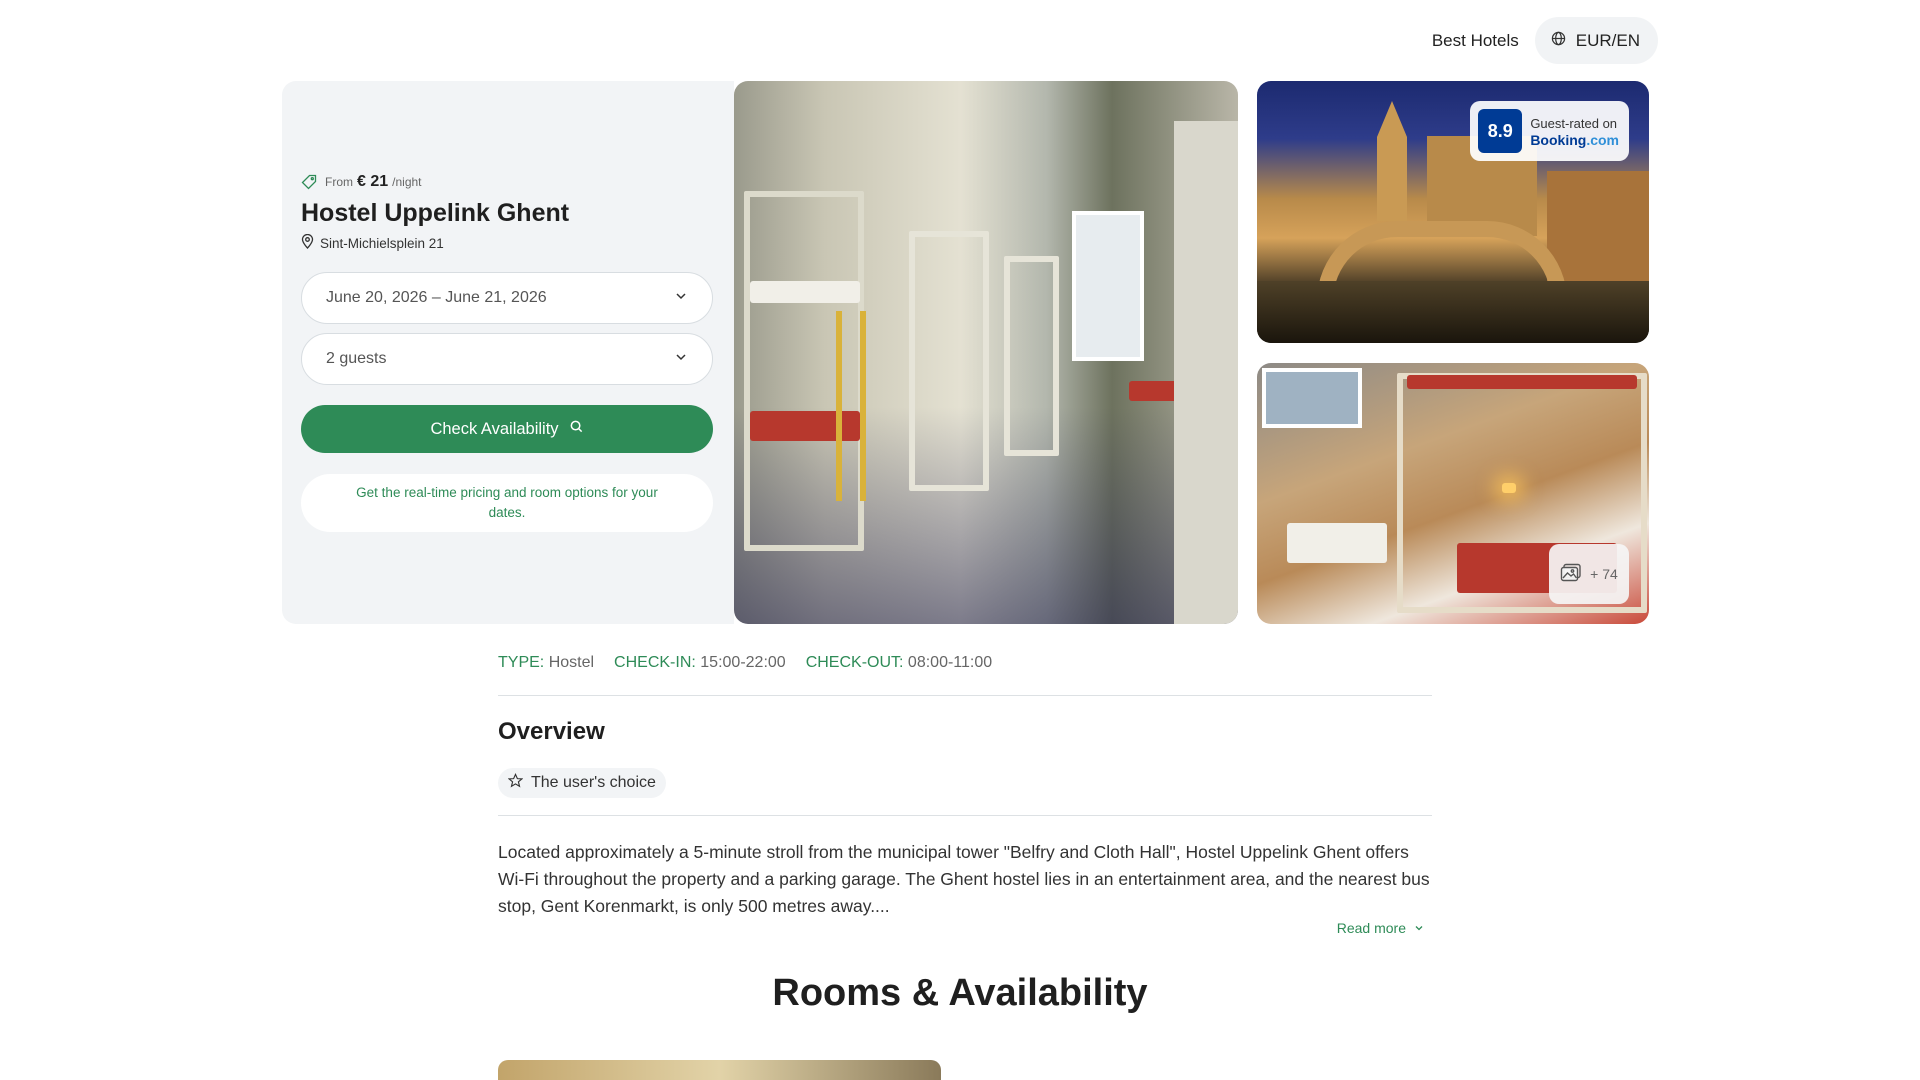  What do you see at coordinates (851, 406) in the screenshot?
I see `bunk-ladder` at bounding box center [851, 406].